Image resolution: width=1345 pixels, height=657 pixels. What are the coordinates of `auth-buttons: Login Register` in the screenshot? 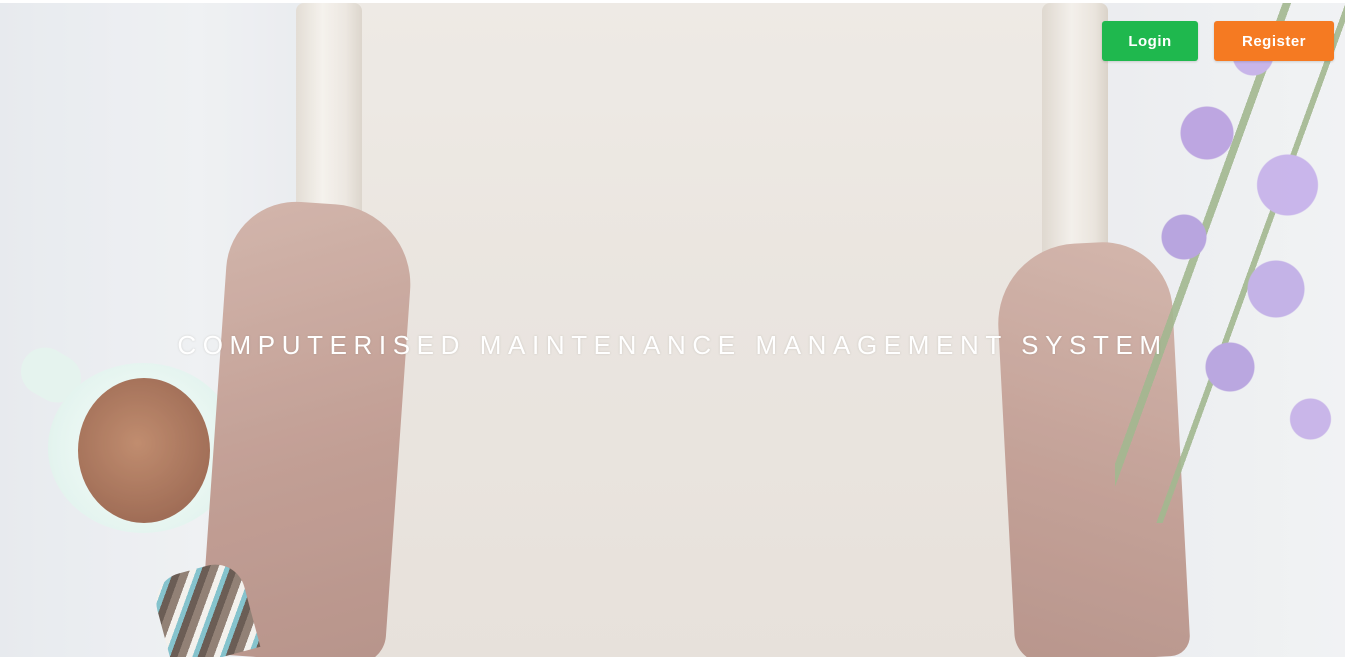 It's located at (1218, 41).